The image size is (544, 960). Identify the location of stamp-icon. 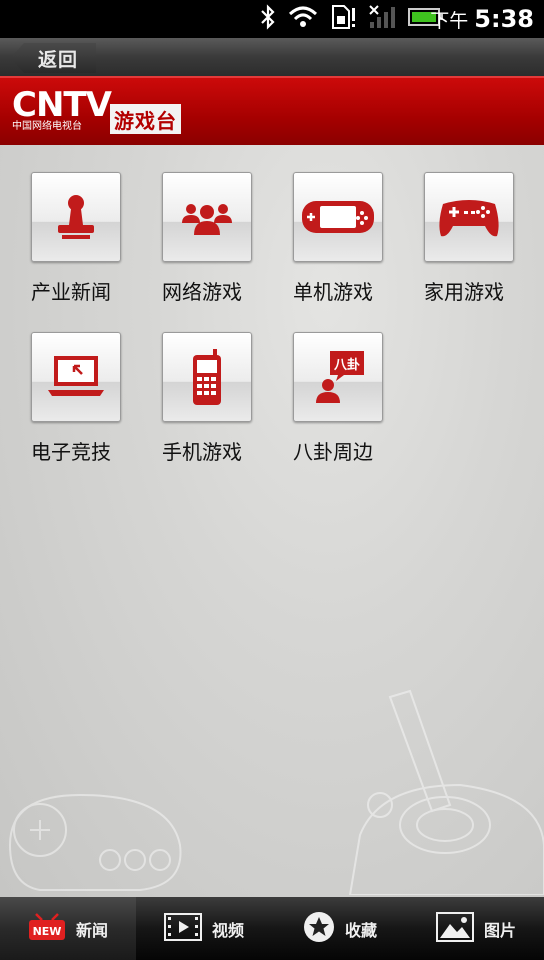
(76, 217).